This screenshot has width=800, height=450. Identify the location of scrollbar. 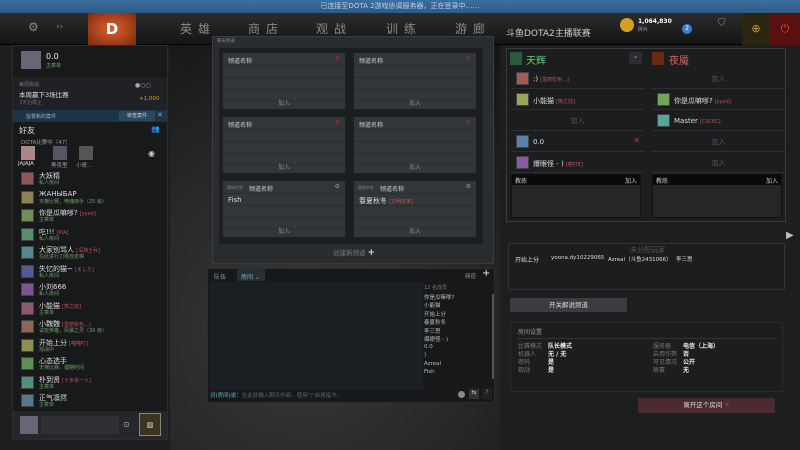
(493, 336).